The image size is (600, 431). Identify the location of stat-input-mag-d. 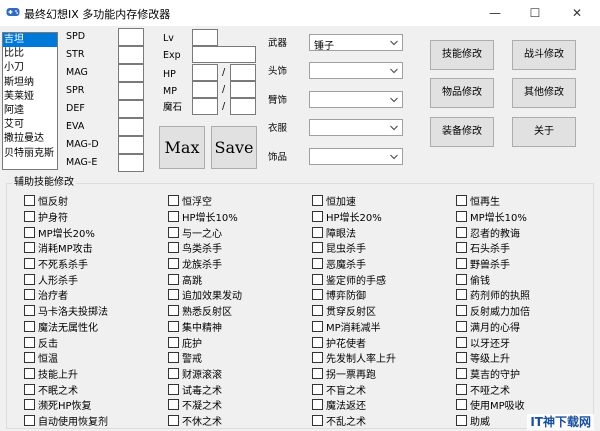
(131, 145).